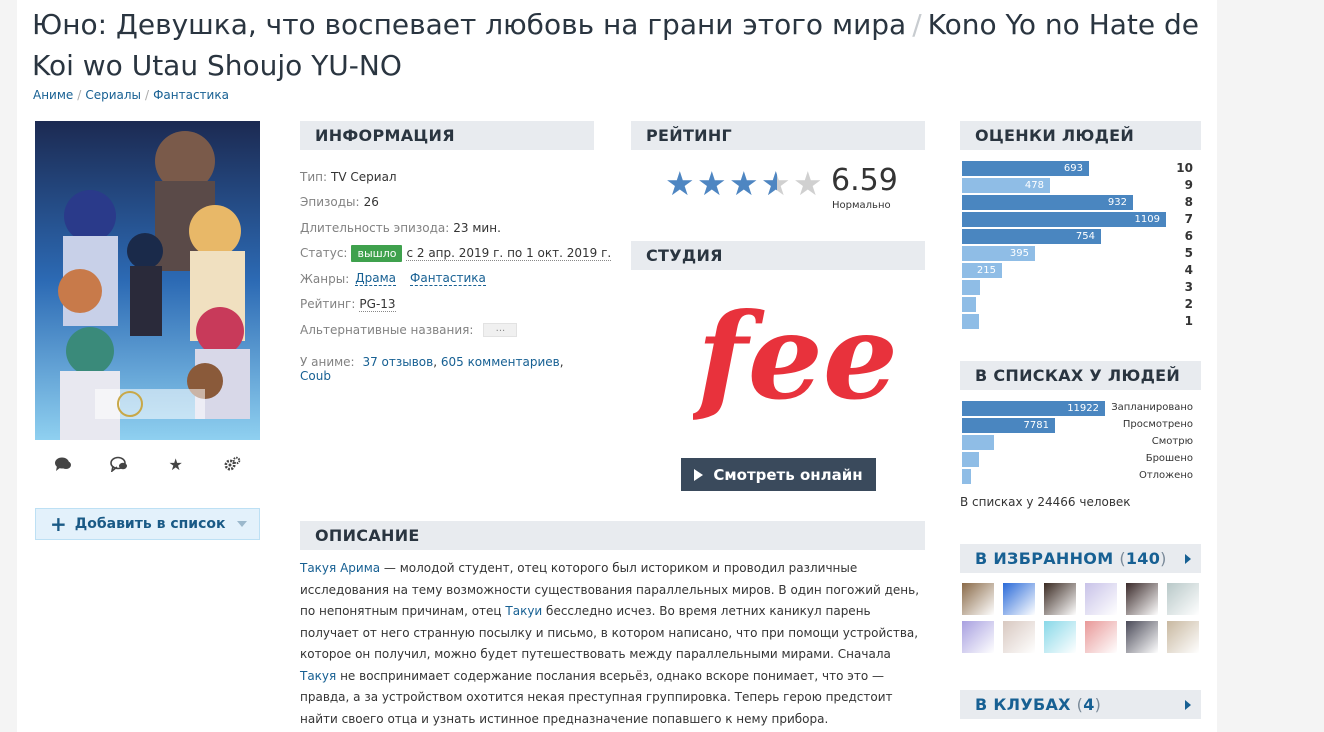  Describe the element at coordinates (1152, 407) in the screenshot. I see `list-bar-label: Запланировано` at that location.